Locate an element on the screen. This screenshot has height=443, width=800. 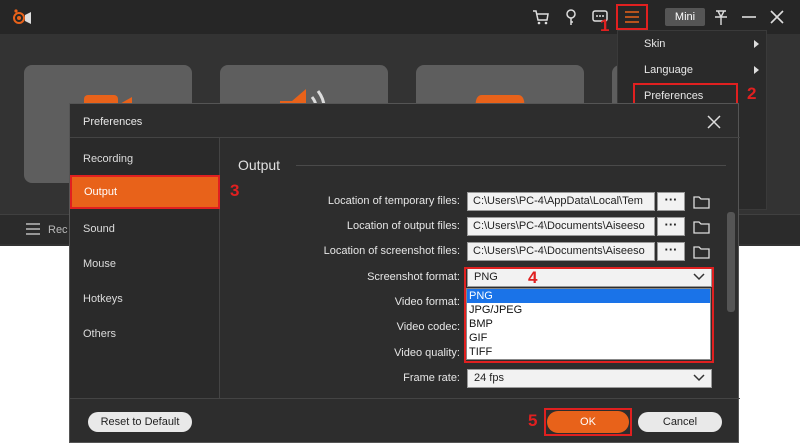
video-codec-label: Video codec: is located at coordinates (428, 327).